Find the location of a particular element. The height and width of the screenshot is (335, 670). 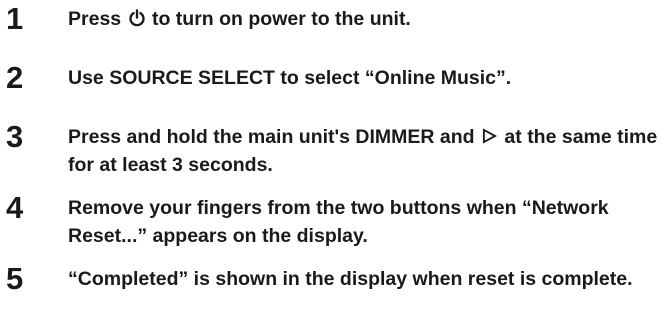

step-number: 4 is located at coordinates (15, 207).